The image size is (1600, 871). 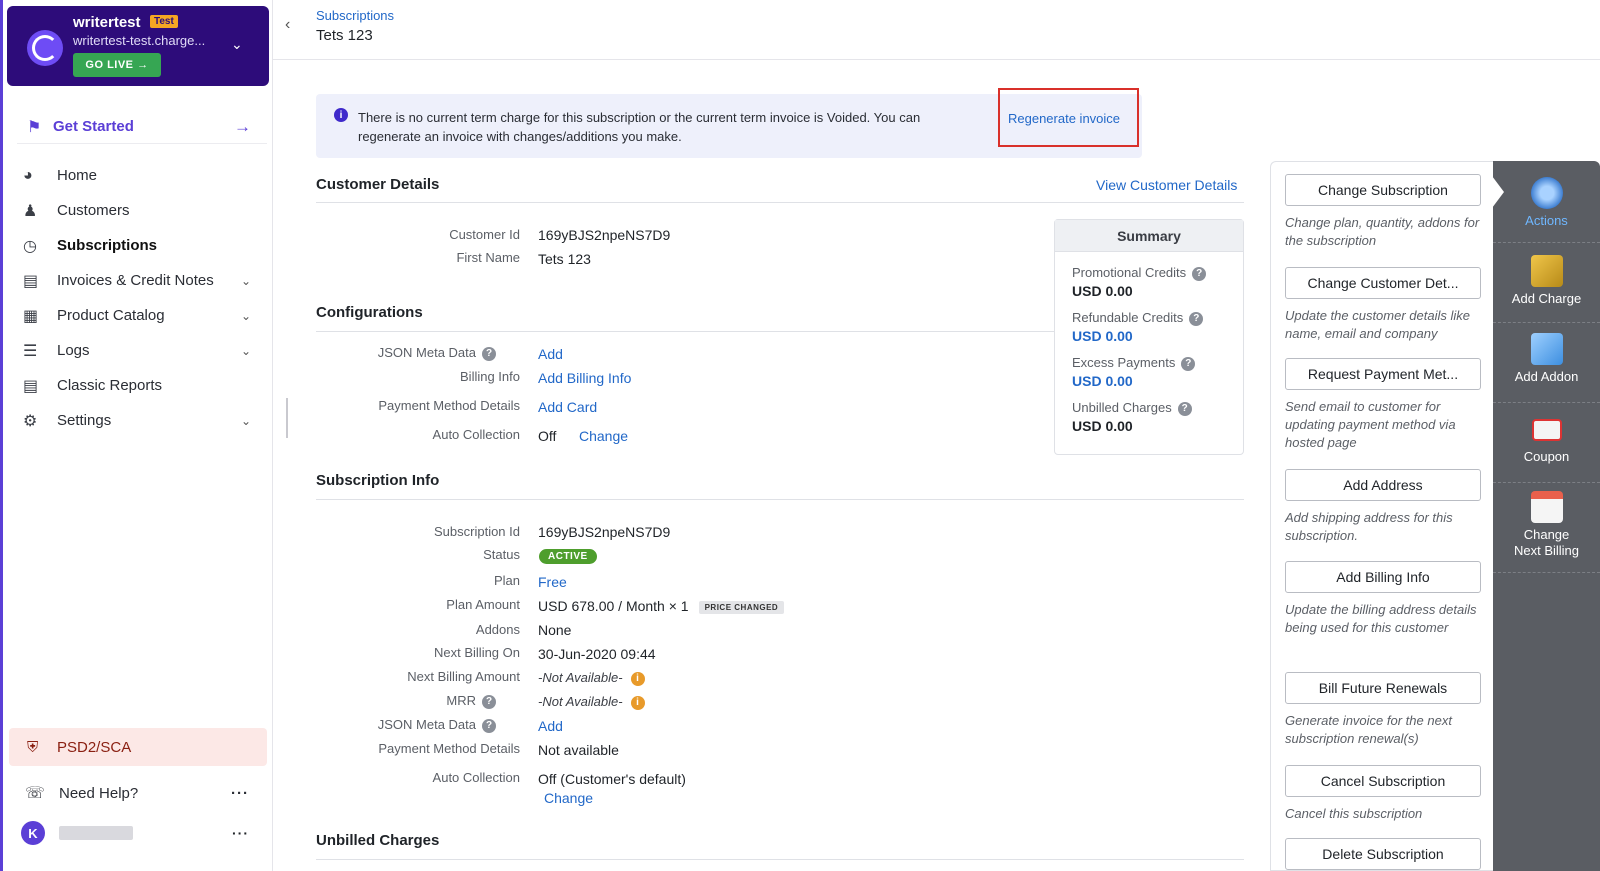 I want to click on addons-label: Addons, so click(x=497, y=629).